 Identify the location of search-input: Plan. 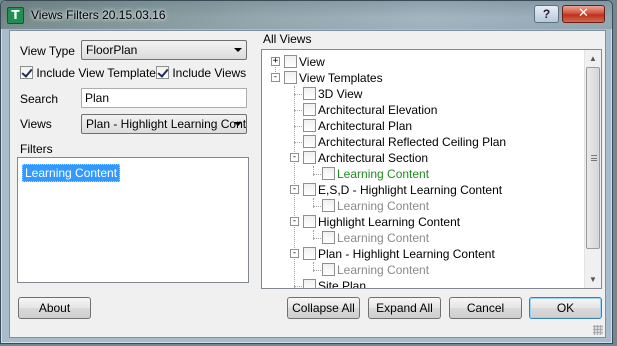
(164, 98).